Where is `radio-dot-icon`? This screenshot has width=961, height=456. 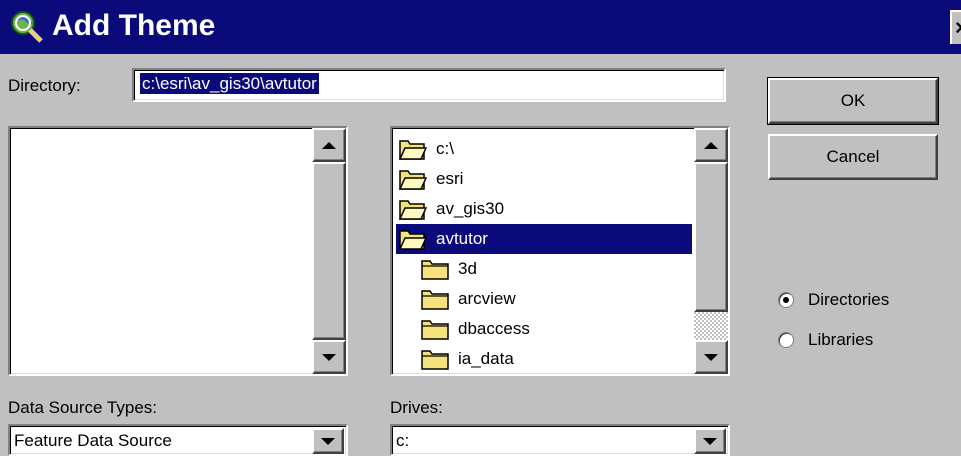
radio-dot-icon is located at coordinates (786, 300).